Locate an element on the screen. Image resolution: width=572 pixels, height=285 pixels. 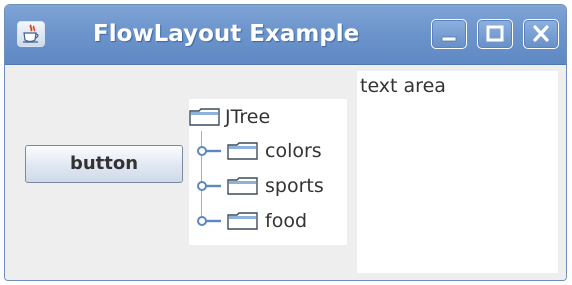
tree-root-node: JTree is located at coordinates (268, 117).